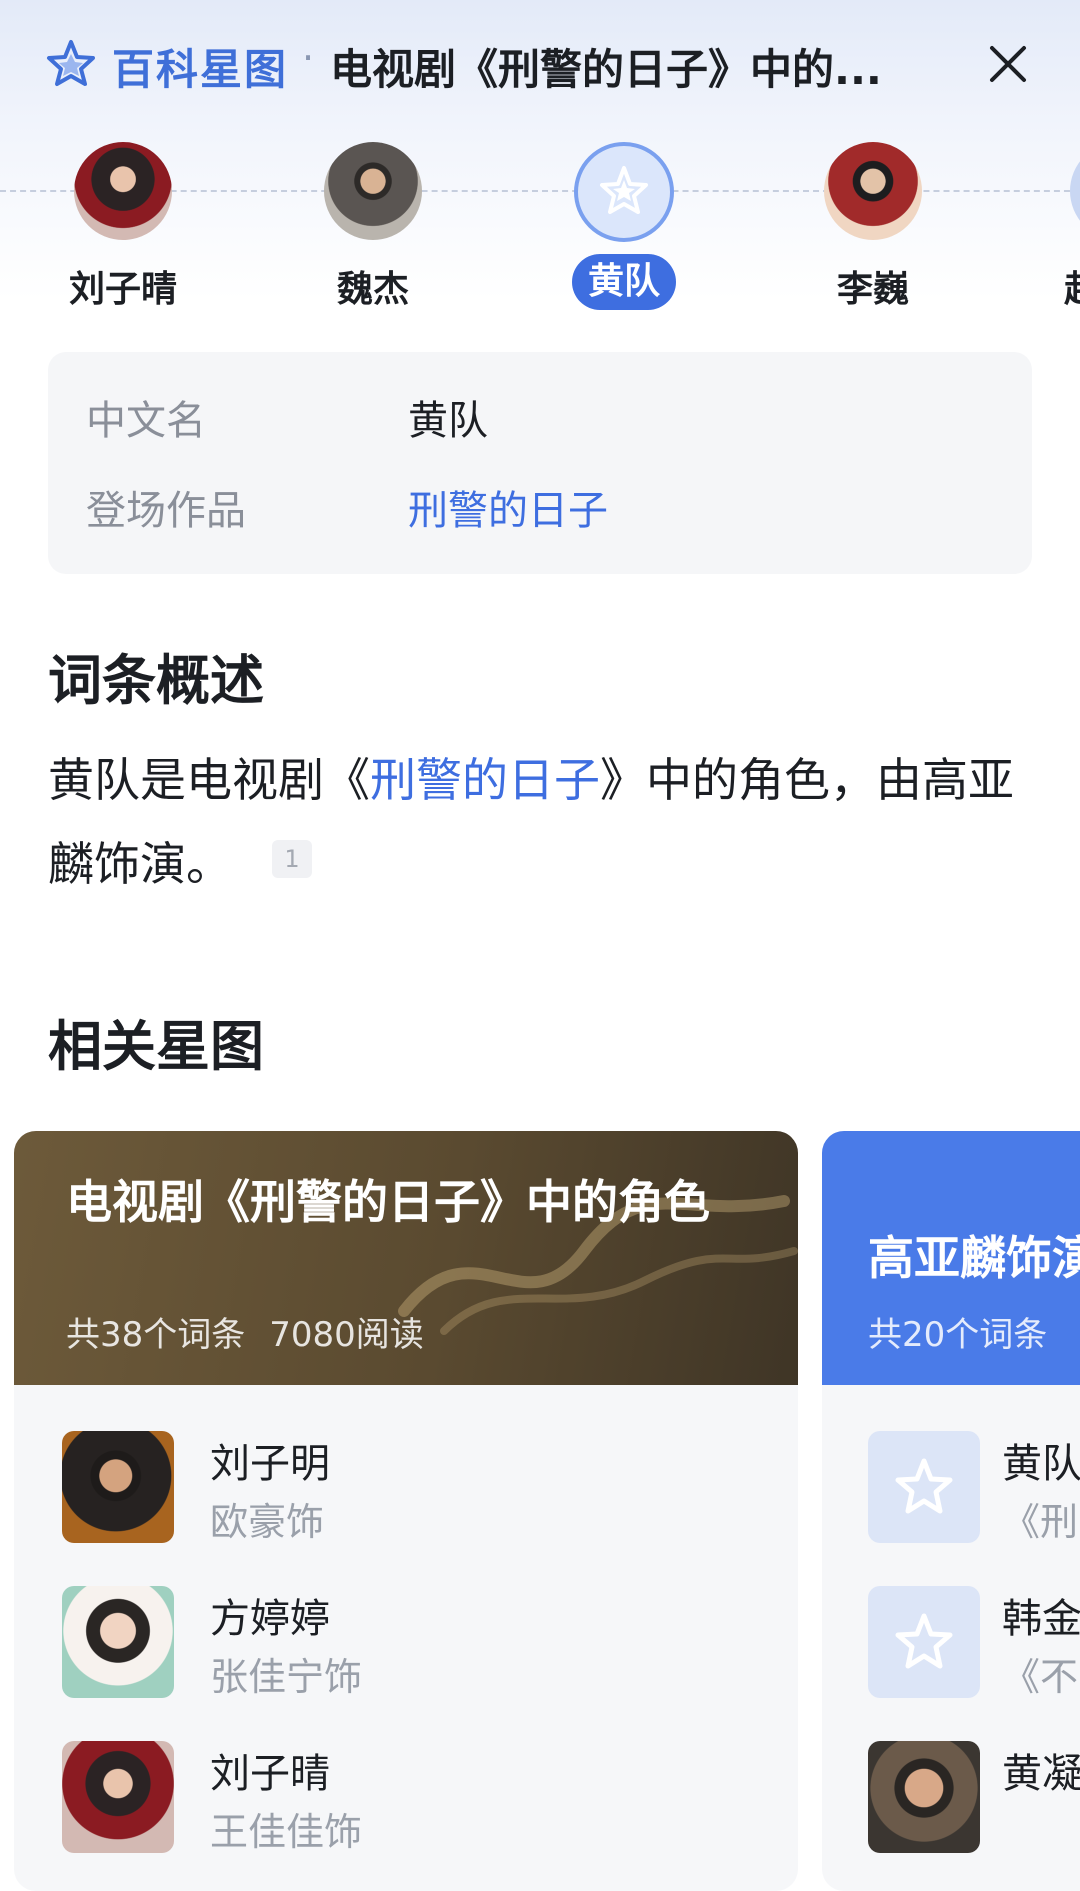 Image resolution: width=1080 pixels, height=1891 pixels. What do you see at coordinates (412, 1491) in the screenshot?
I see `list-item: 刘子明 欧豪饰` at bounding box center [412, 1491].